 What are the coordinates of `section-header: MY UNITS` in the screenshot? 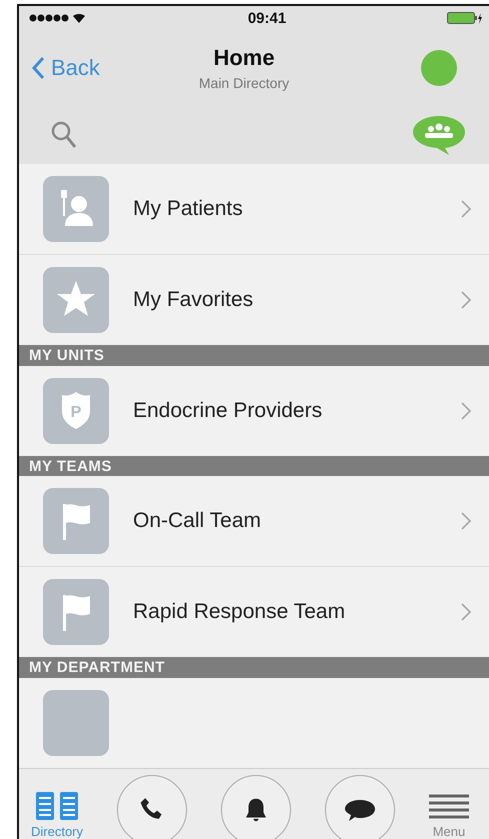 It's located at (254, 355).